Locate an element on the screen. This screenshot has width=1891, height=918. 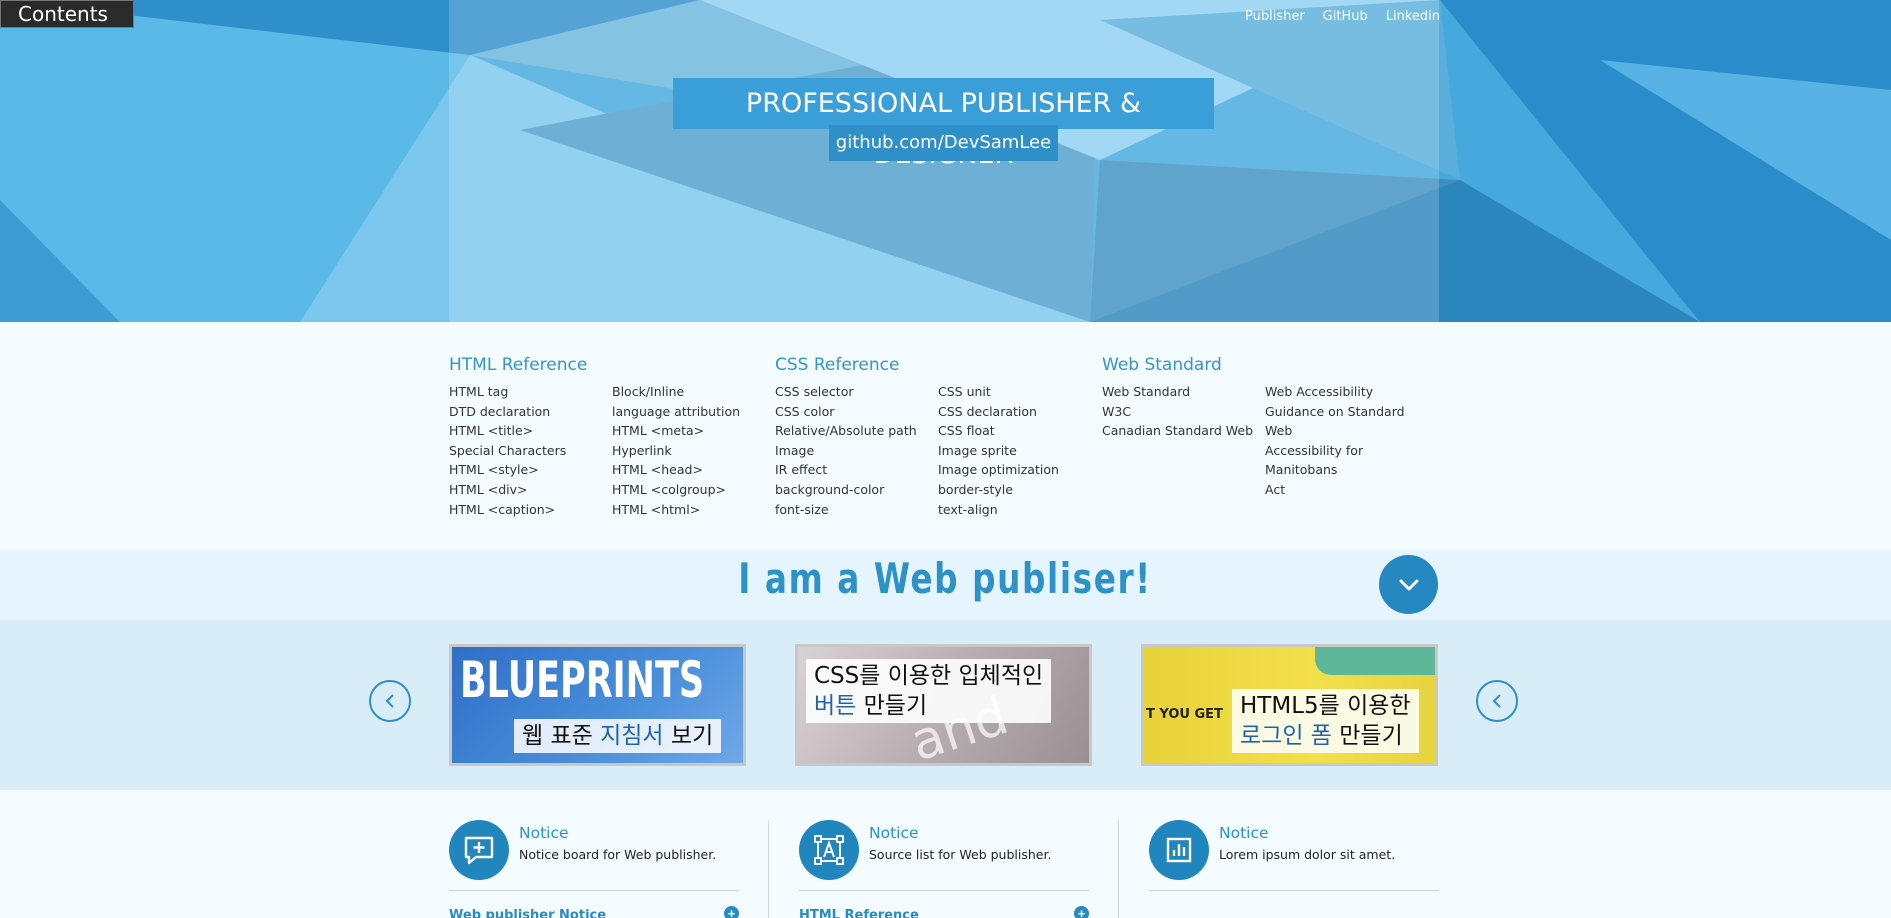
reference-link: HTML <meta> is located at coordinates (693, 431).